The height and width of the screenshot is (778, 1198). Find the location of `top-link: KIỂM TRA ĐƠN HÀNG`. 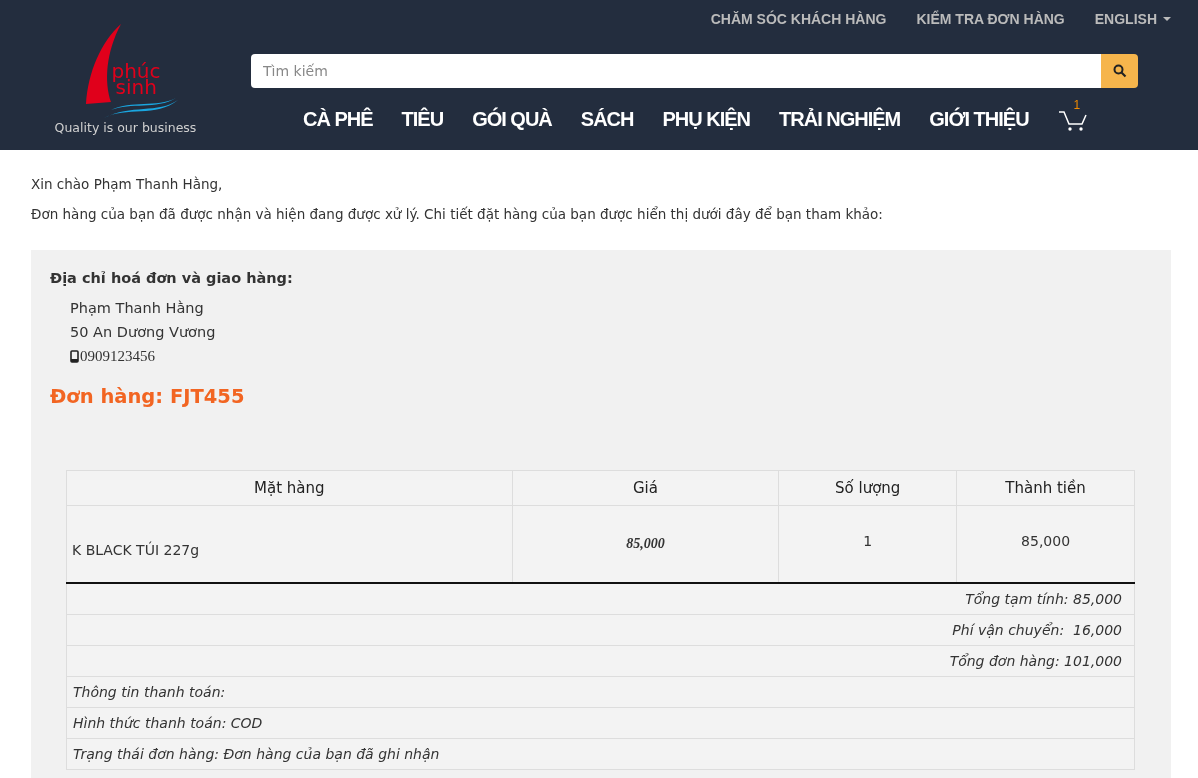

top-link: KIỂM TRA ĐƠN HÀNG is located at coordinates (990, 19).